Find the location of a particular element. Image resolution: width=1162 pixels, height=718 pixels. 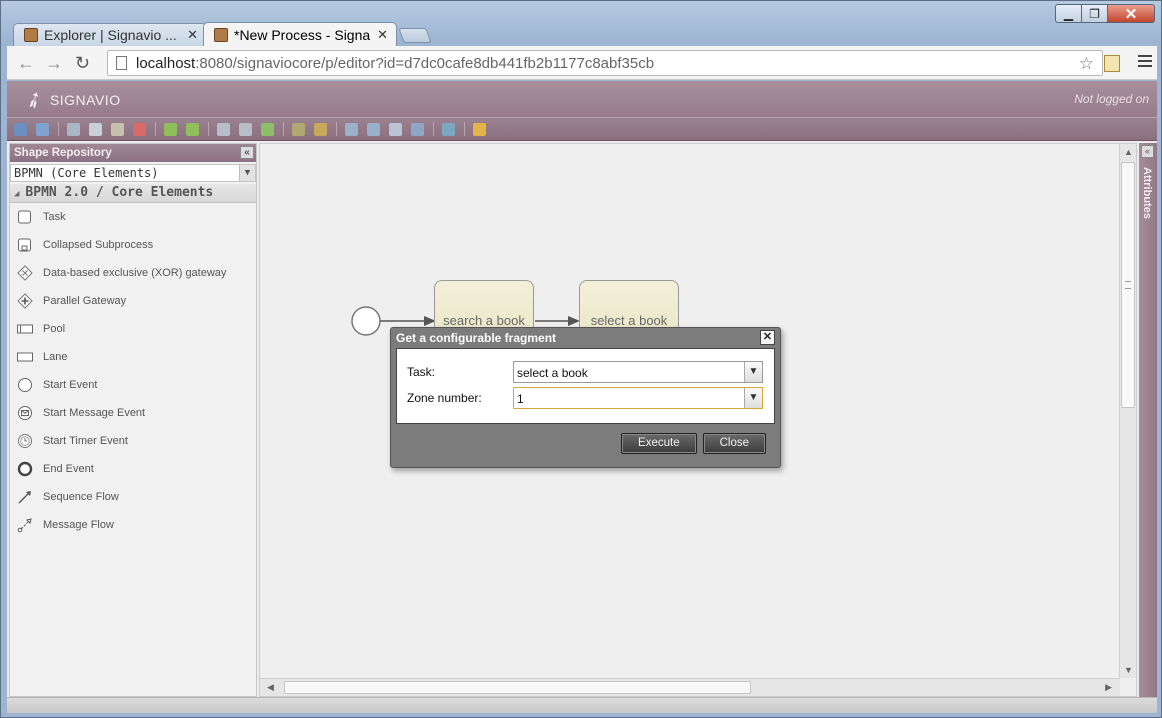

window-close-button: ✕ is located at coordinates (1131, 13).